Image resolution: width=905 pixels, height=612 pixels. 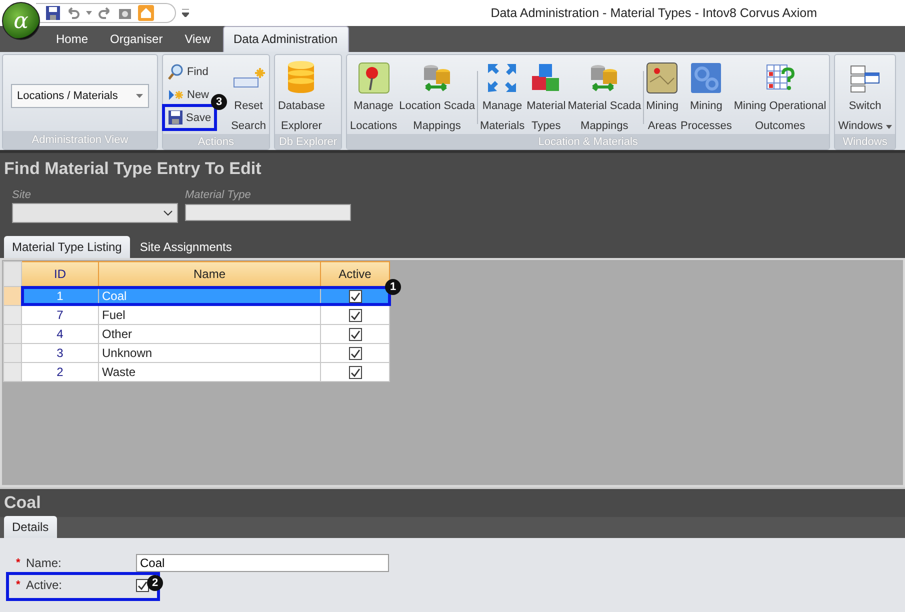 What do you see at coordinates (44, 563) in the screenshot?
I see `field-label: Name:` at bounding box center [44, 563].